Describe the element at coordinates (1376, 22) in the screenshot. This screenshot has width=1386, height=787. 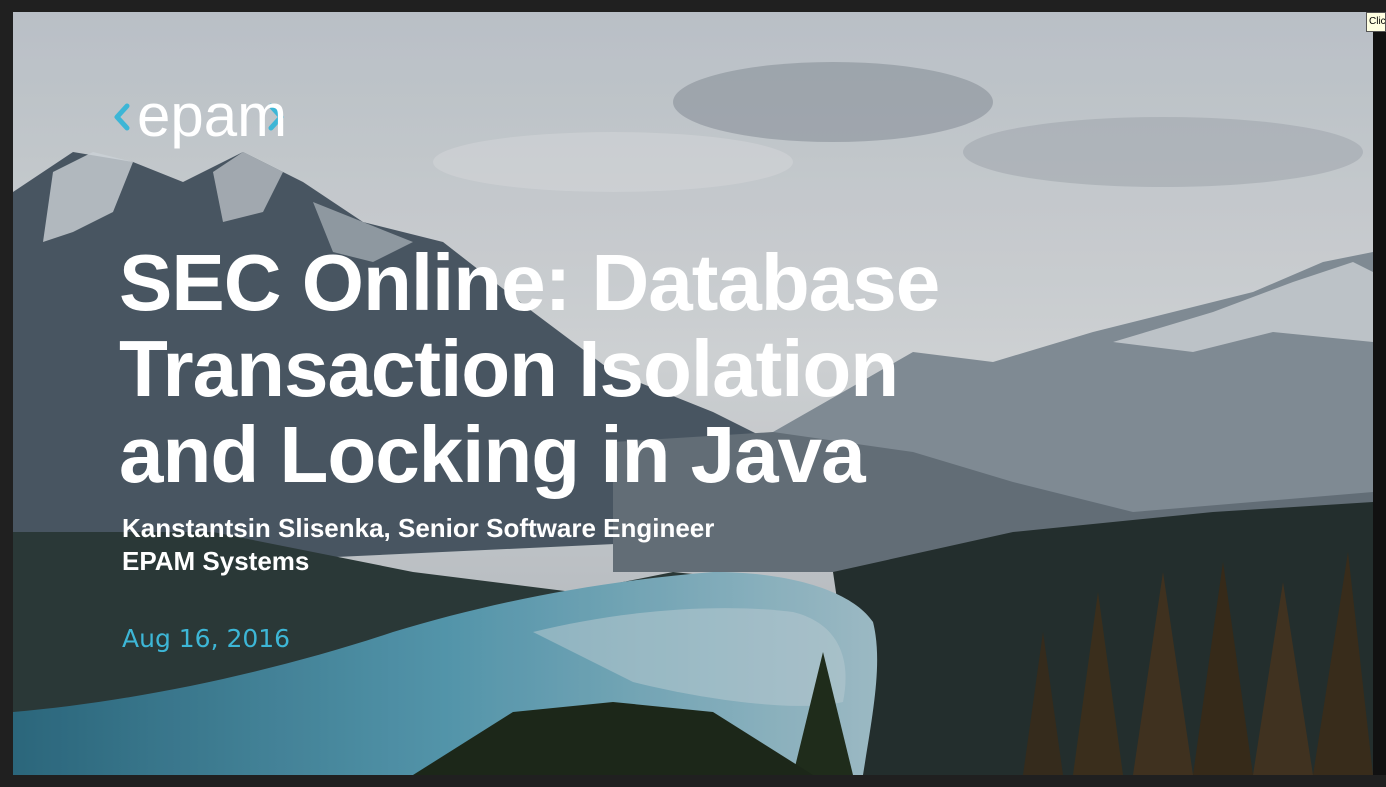
I see `tooltip: Clic` at that location.